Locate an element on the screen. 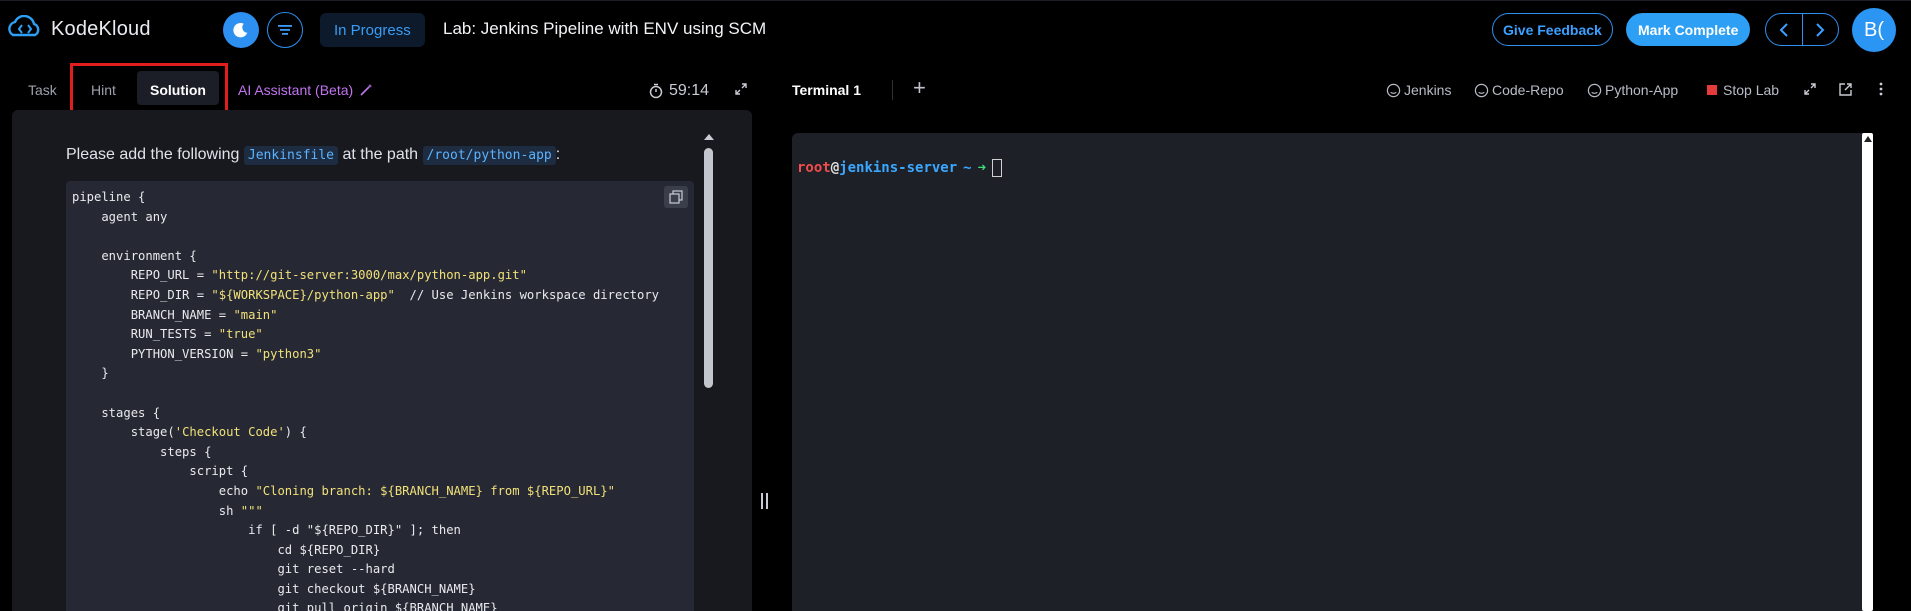 This screenshot has width=1911, height=611. lab-status-badge: In Progress is located at coordinates (372, 30).